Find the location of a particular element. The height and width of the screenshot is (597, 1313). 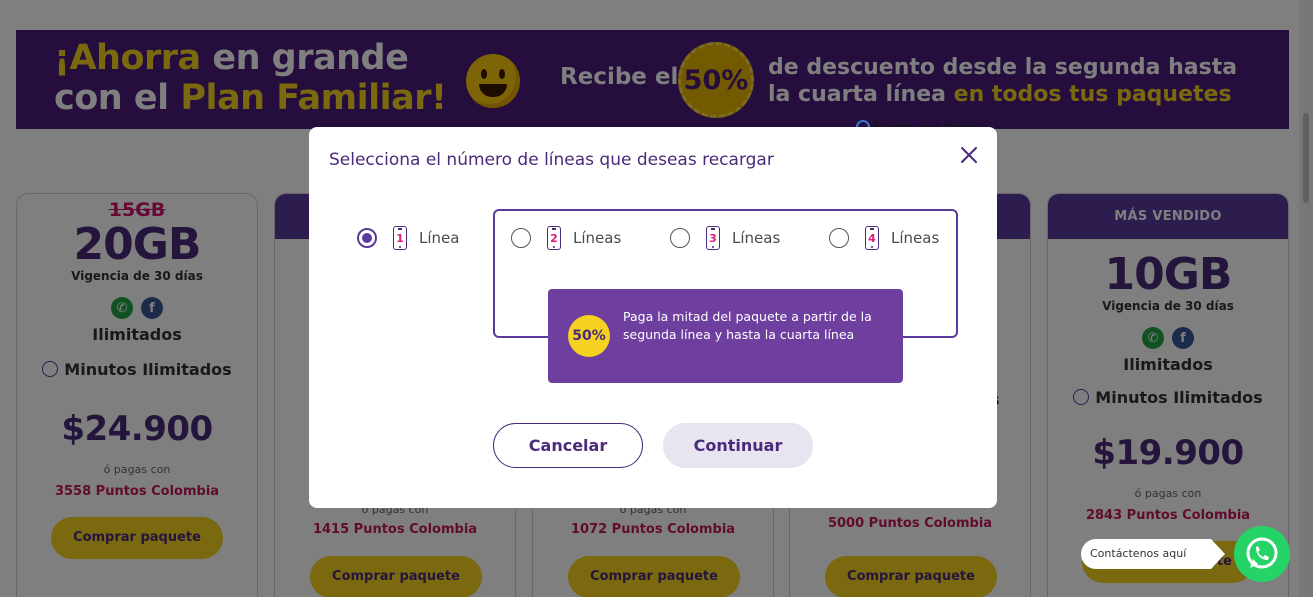

discount-badge: 50% is located at coordinates (589, 336).